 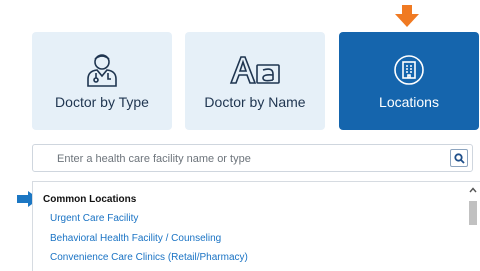 What do you see at coordinates (102, 70) in the screenshot?
I see `doctor-icon` at bounding box center [102, 70].